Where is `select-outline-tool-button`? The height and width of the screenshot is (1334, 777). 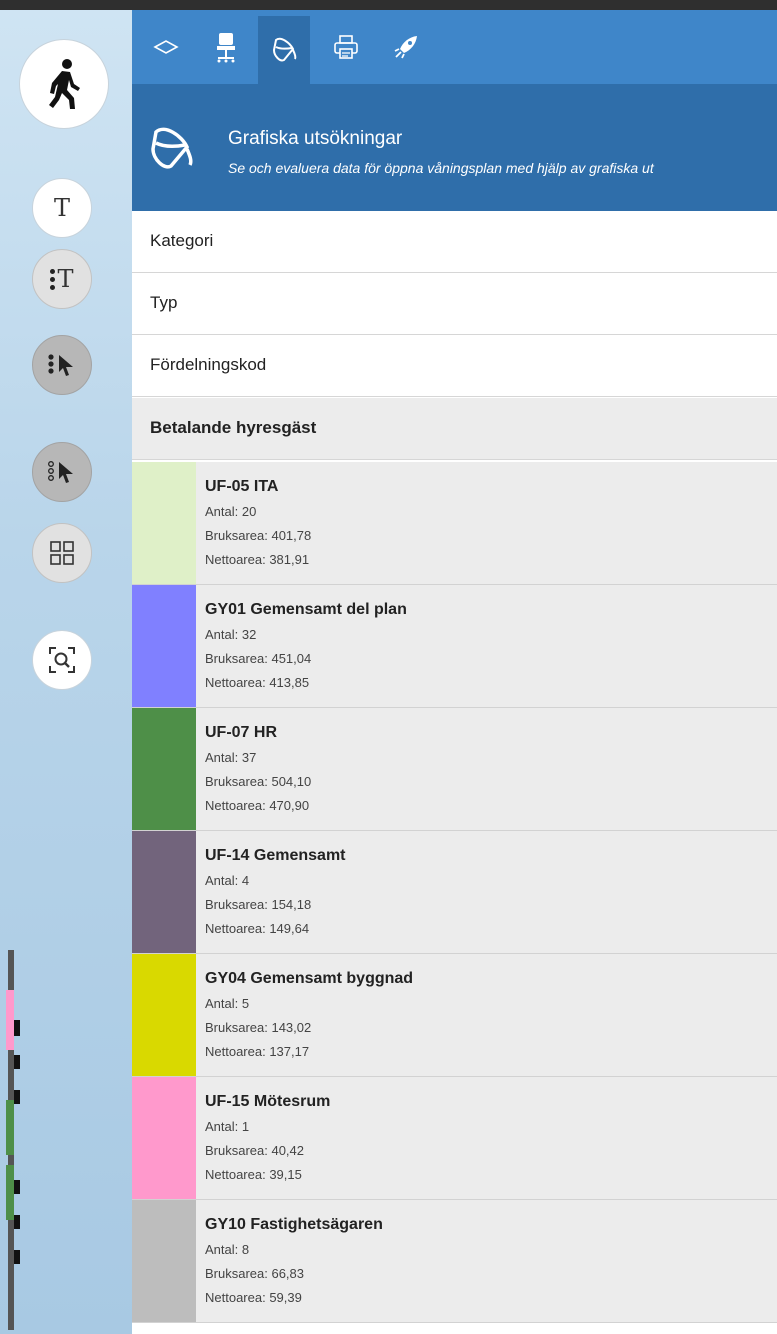 select-outline-tool-button is located at coordinates (62, 472).